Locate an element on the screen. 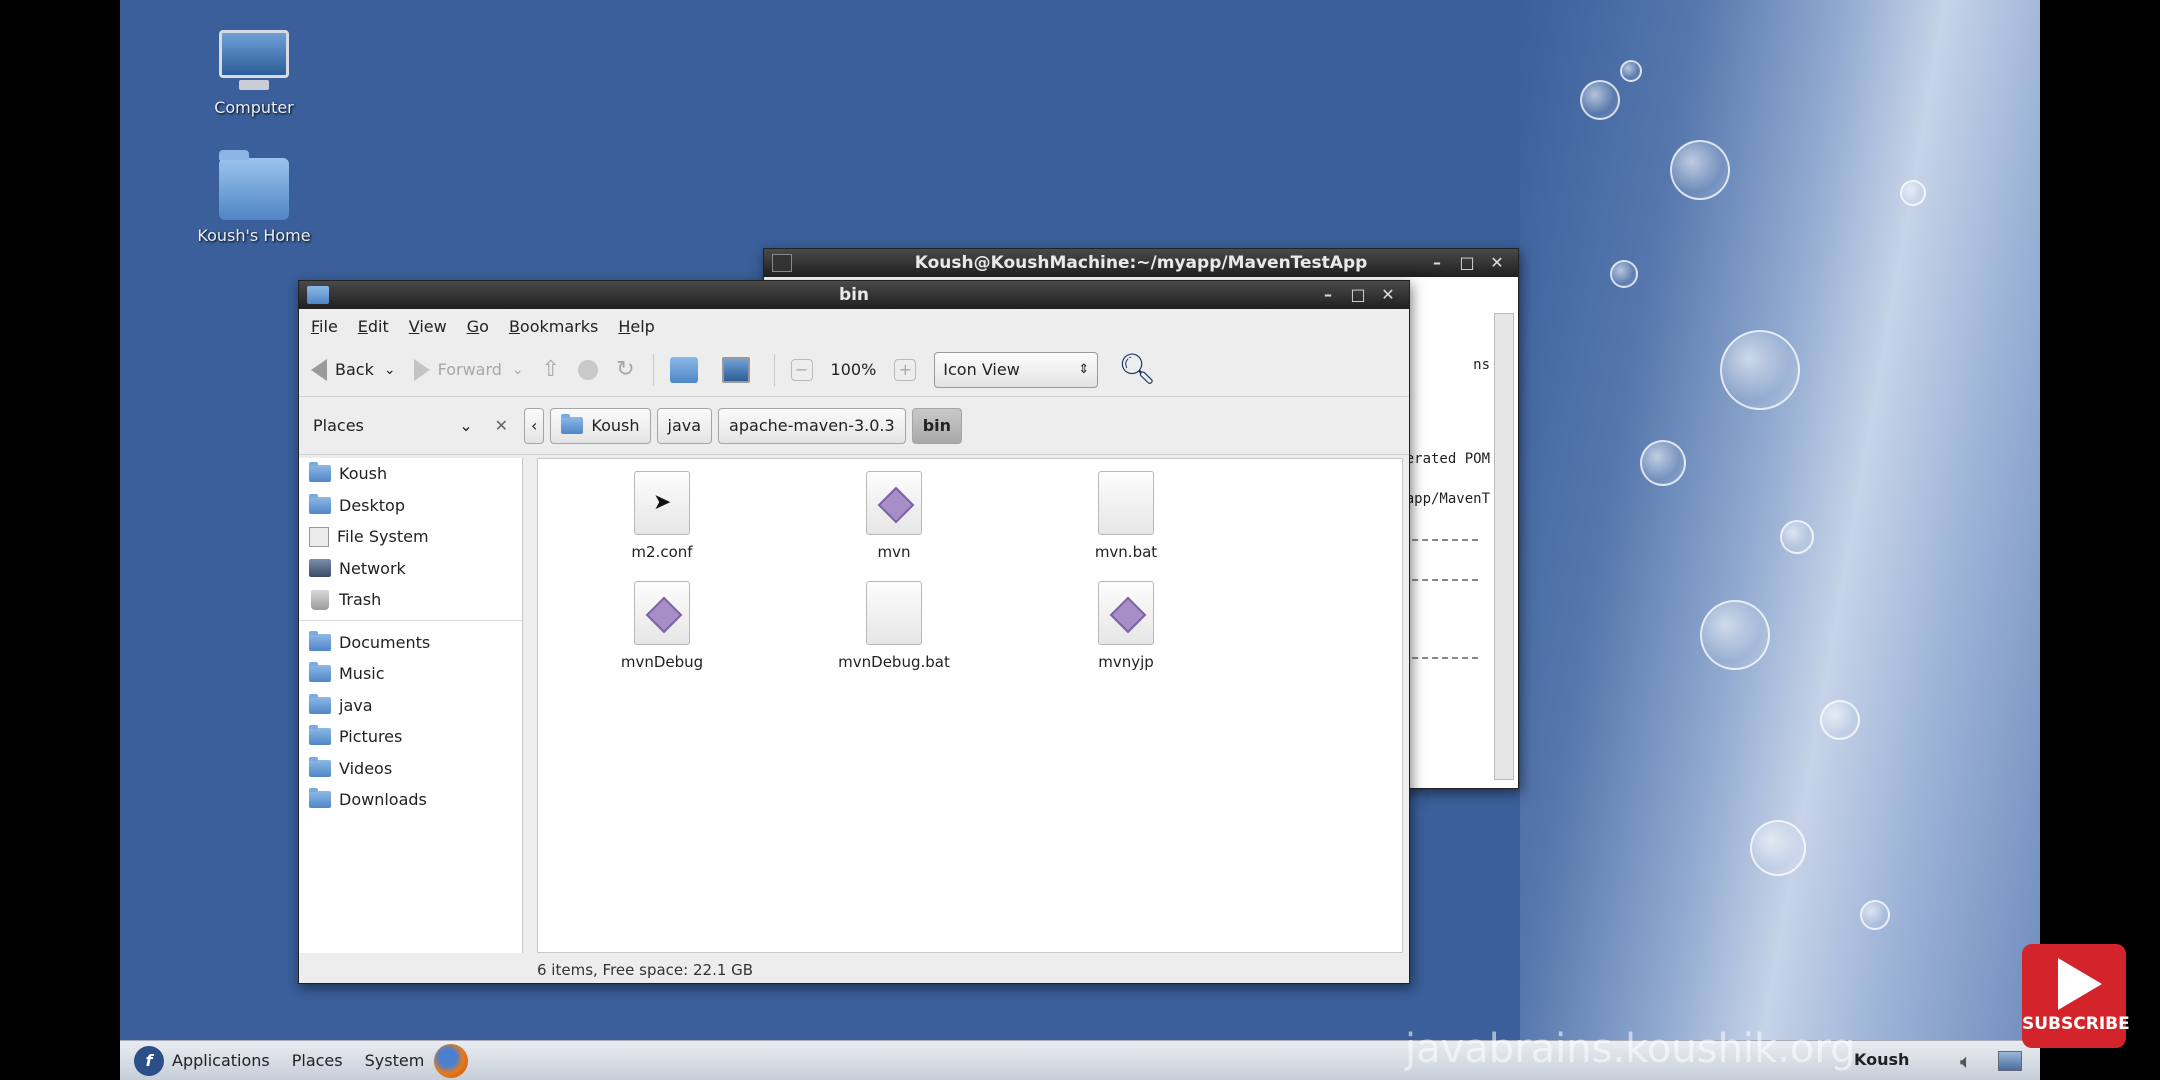  sidebar-item-network: Network is located at coordinates (410, 569).